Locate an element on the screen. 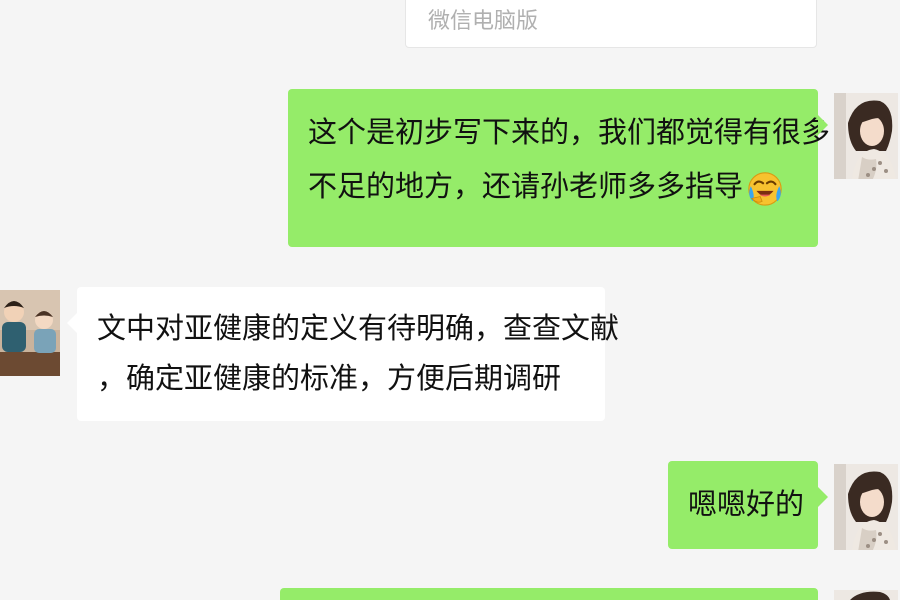 This screenshot has width=900, height=600. outgoing-message-bubble is located at coordinates (549, 594).